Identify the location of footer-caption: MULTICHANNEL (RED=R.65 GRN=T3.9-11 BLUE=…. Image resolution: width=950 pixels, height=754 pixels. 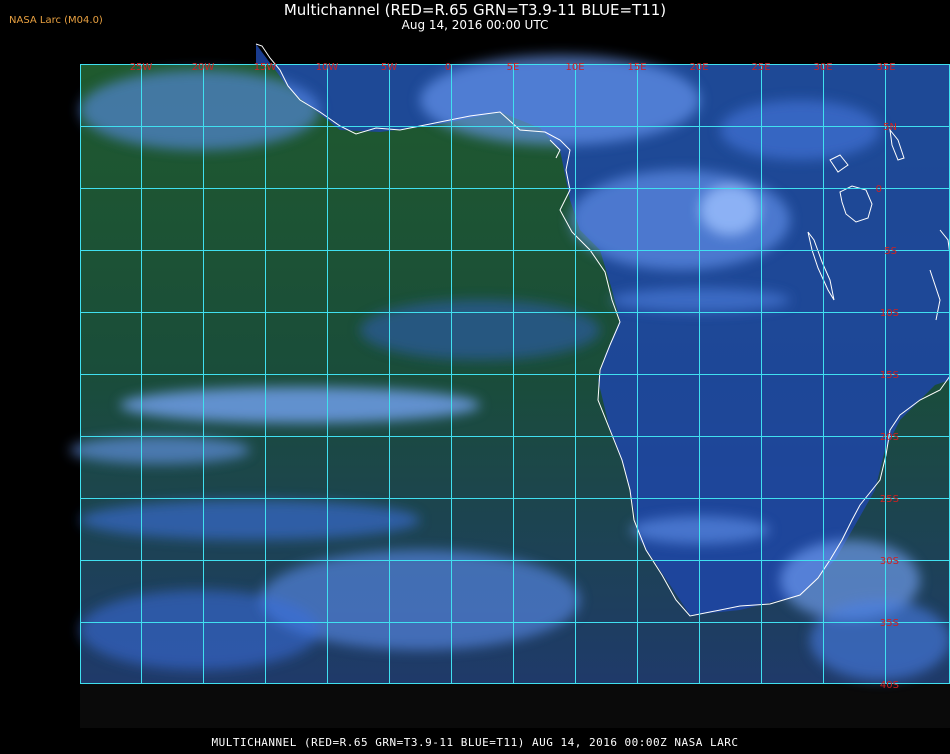
(475, 742).